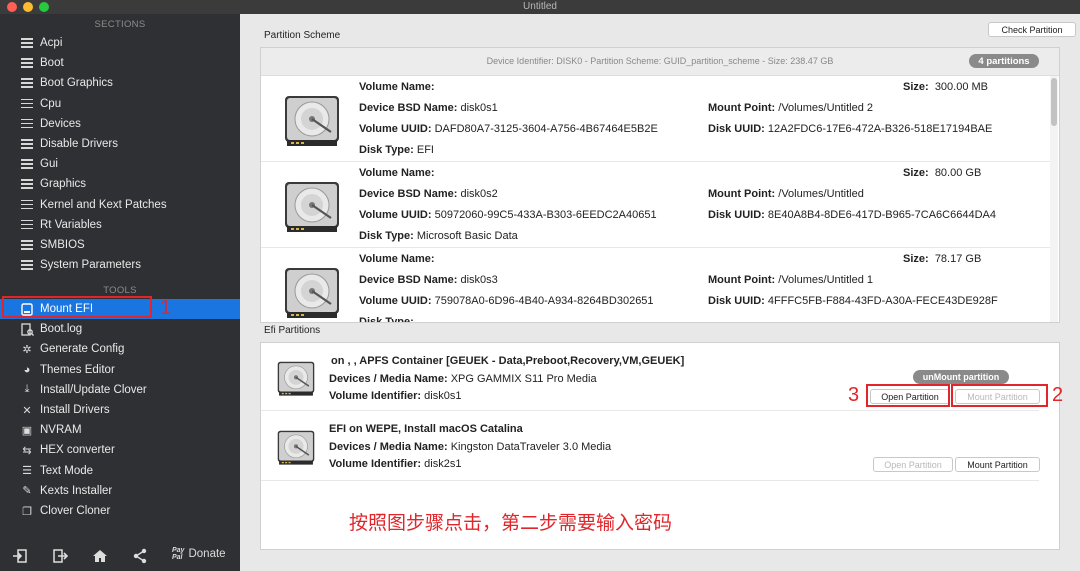 The width and height of the screenshot is (1080, 571). What do you see at coordinates (51, 103) in the screenshot?
I see `sidebar-item-label: Cpu` at bounding box center [51, 103].